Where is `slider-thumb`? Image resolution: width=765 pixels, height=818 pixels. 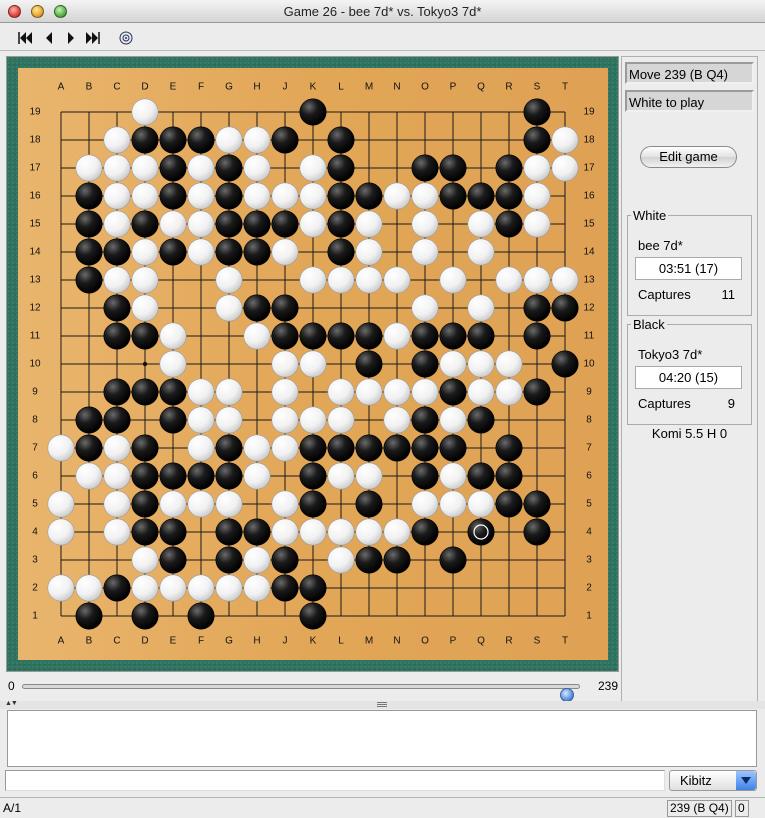
slider-thumb is located at coordinates (567, 695).